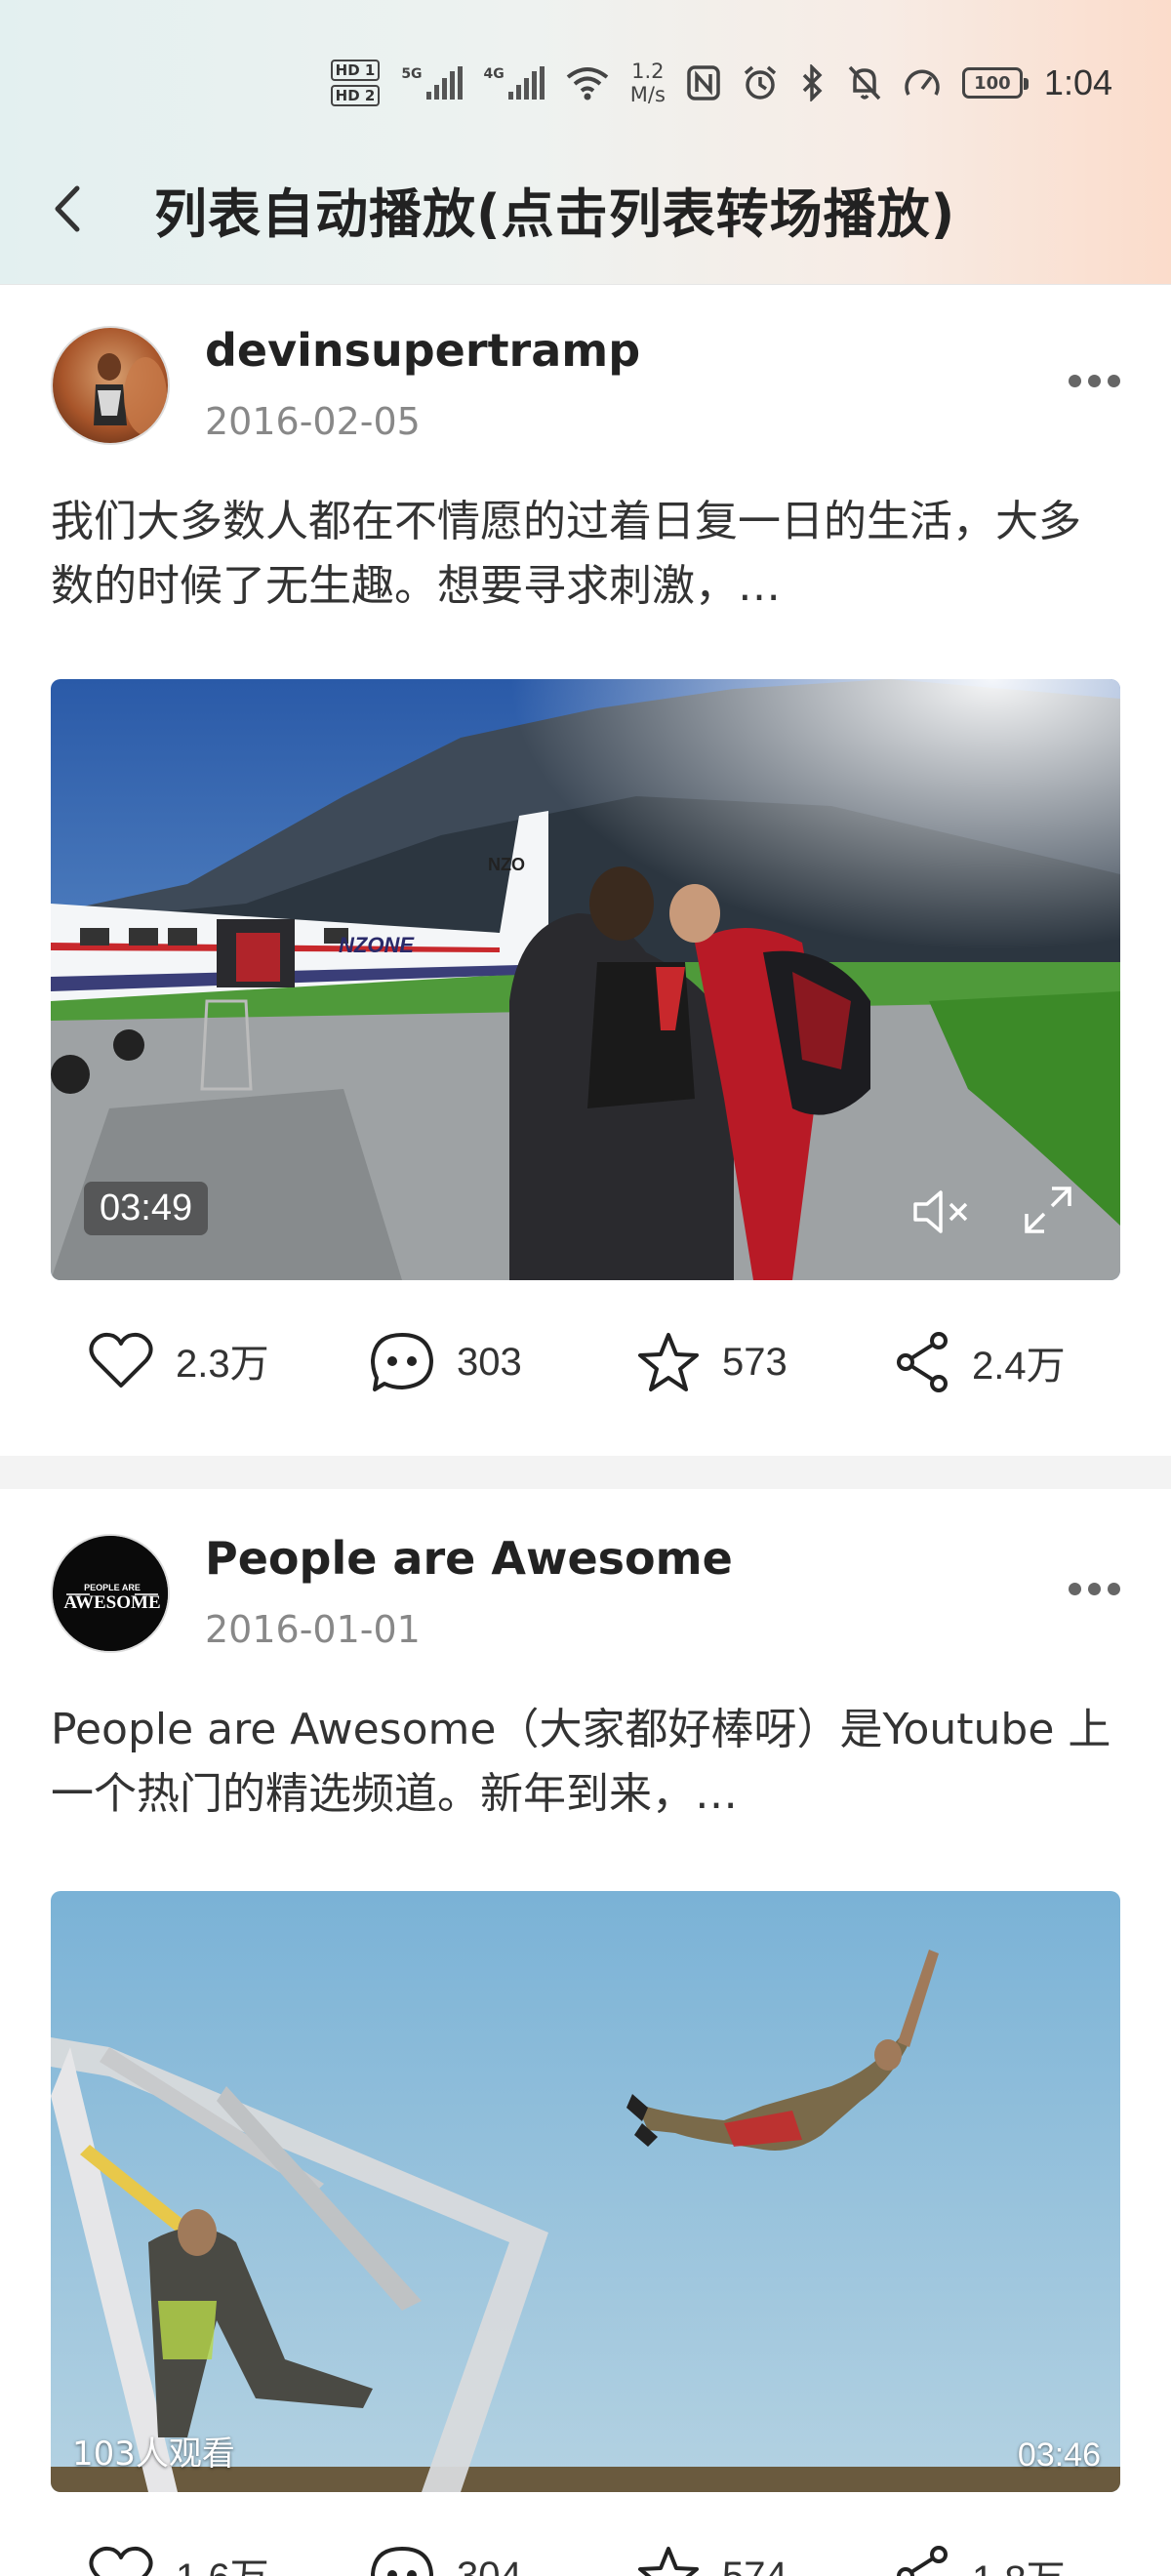 The width and height of the screenshot is (1171, 2576). I want to click on comment-button: 304, so click(445, 2560).